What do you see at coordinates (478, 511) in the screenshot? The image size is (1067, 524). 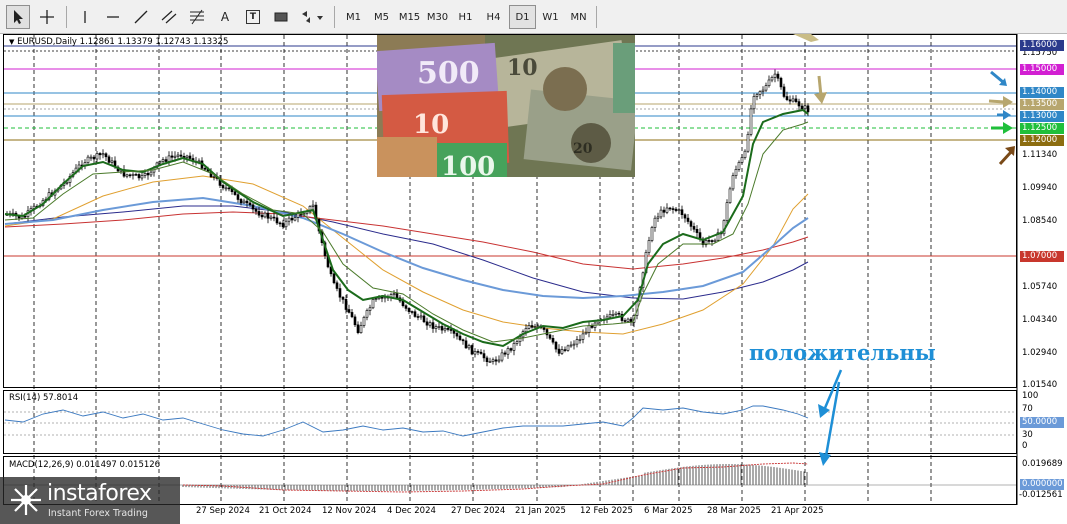 I see `date-tick: 27 Dec 2024` at bounding box center [478, 511].